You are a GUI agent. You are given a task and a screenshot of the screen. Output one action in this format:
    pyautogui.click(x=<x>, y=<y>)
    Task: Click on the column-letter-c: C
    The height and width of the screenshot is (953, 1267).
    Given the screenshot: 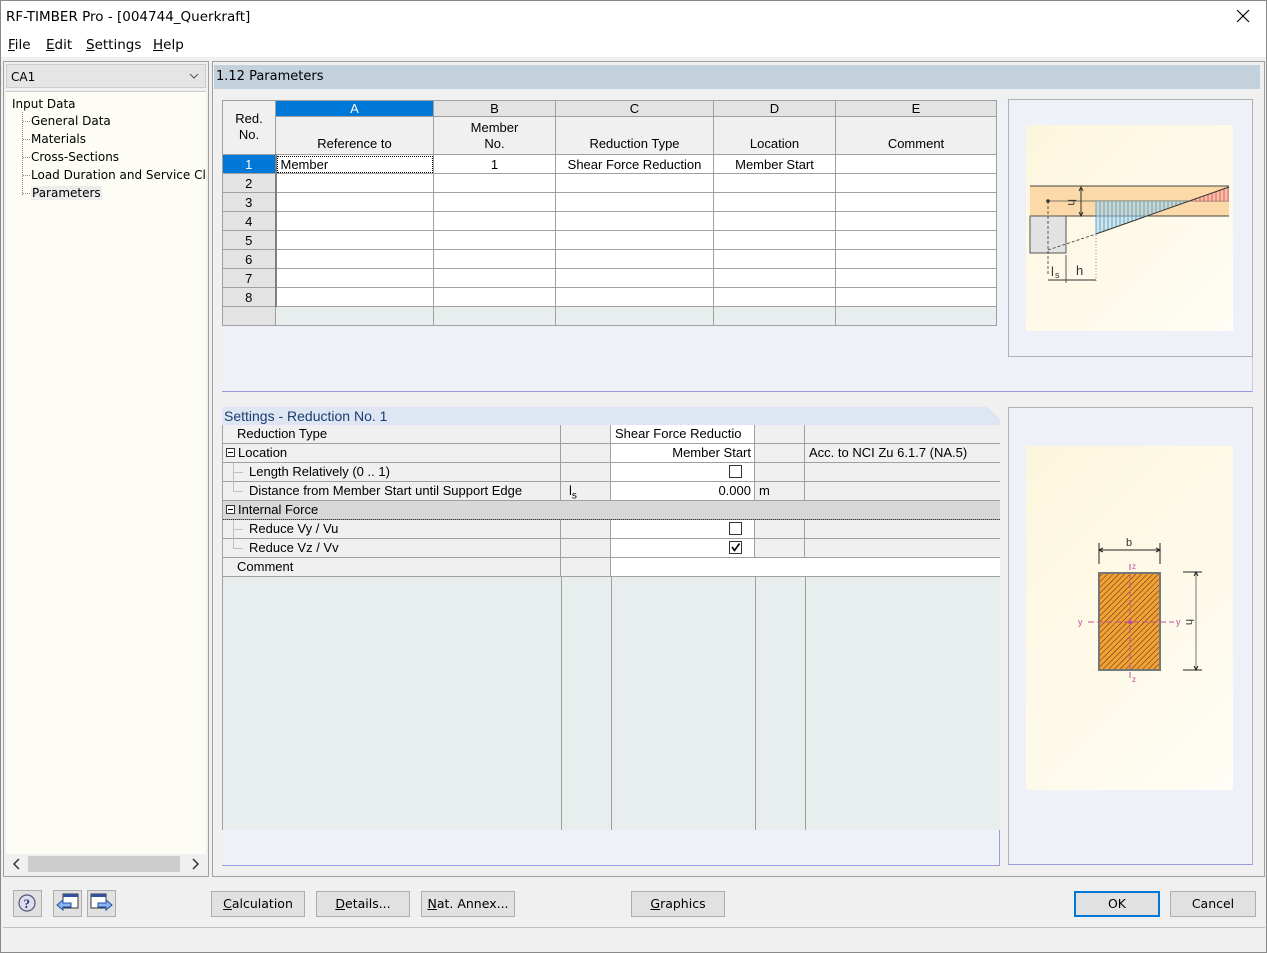 What is the action you would take?
    pyautogui.click(x=634, y=108)
    